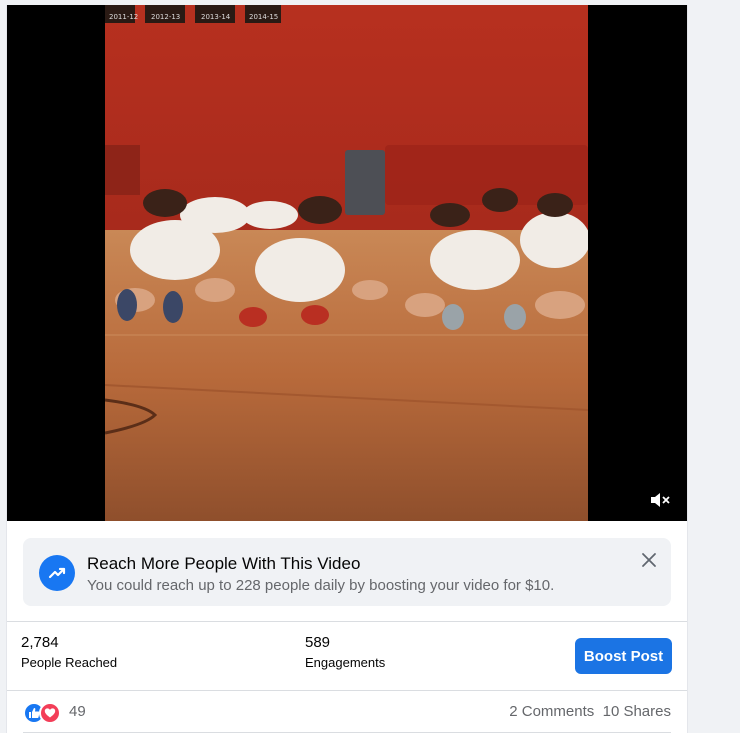  I want to click on shares-link: 10 Shares, so click(637, 711).